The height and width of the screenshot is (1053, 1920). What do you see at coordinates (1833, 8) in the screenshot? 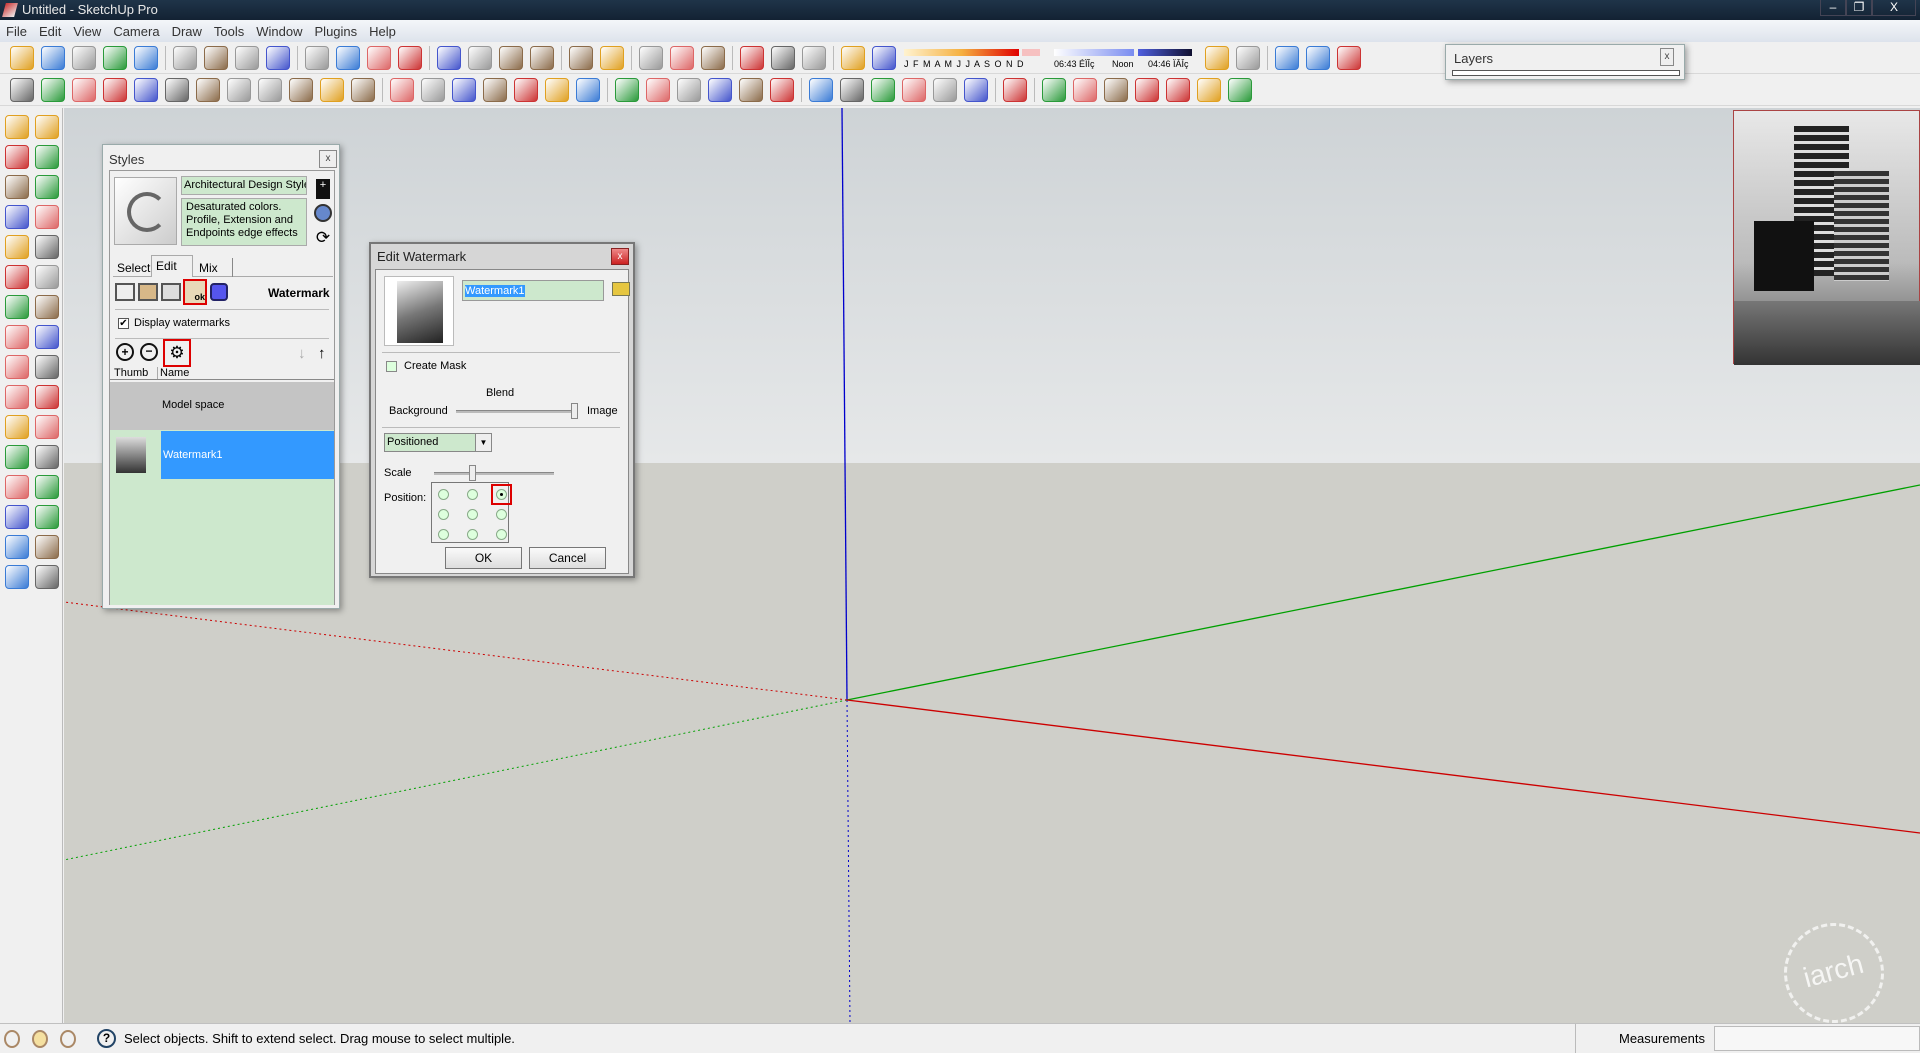
I see `minimize-button: –` at bounding box center [1833, 8].